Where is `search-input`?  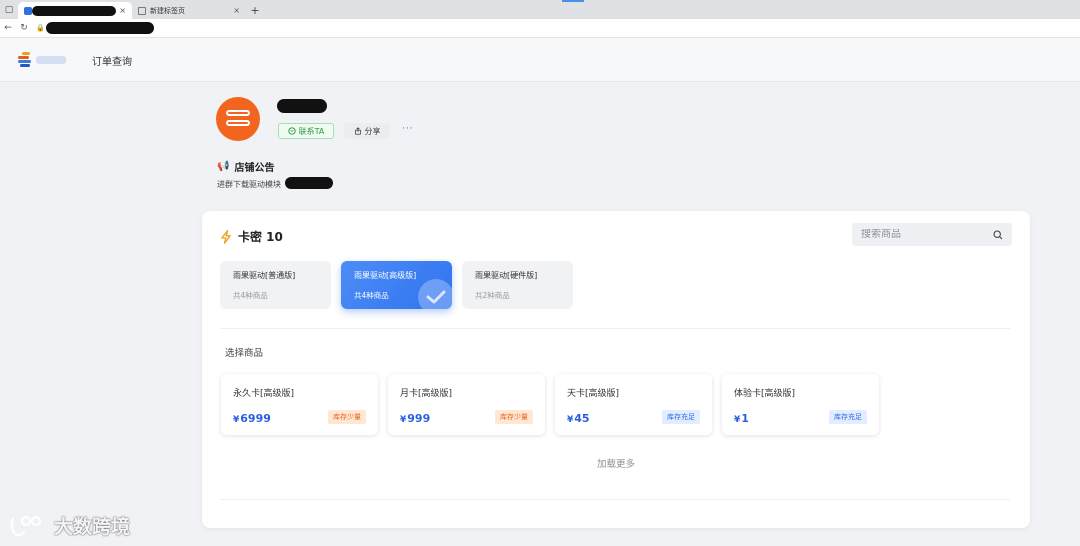 search-input is located at coordinates (927, 234).